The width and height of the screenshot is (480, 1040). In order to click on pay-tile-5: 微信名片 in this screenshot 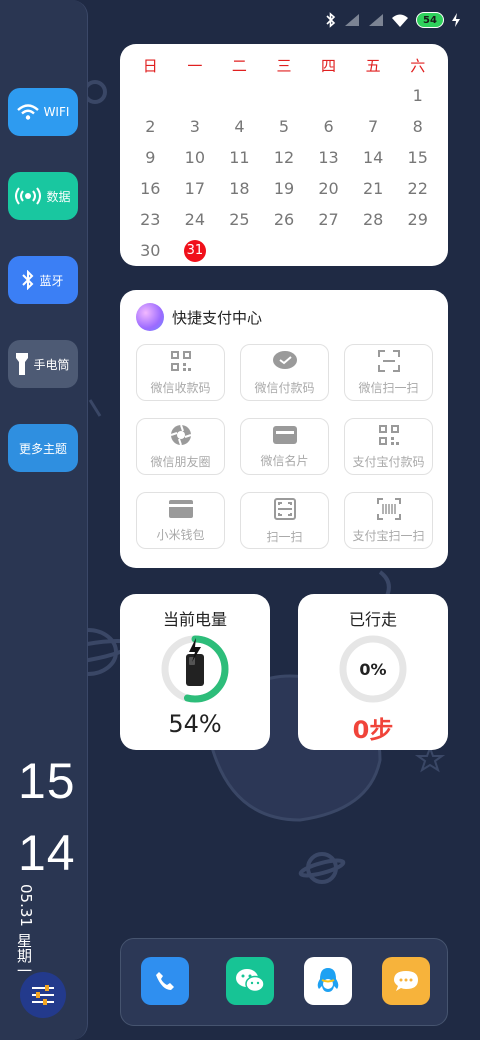, I will do `click(284, 446)`.